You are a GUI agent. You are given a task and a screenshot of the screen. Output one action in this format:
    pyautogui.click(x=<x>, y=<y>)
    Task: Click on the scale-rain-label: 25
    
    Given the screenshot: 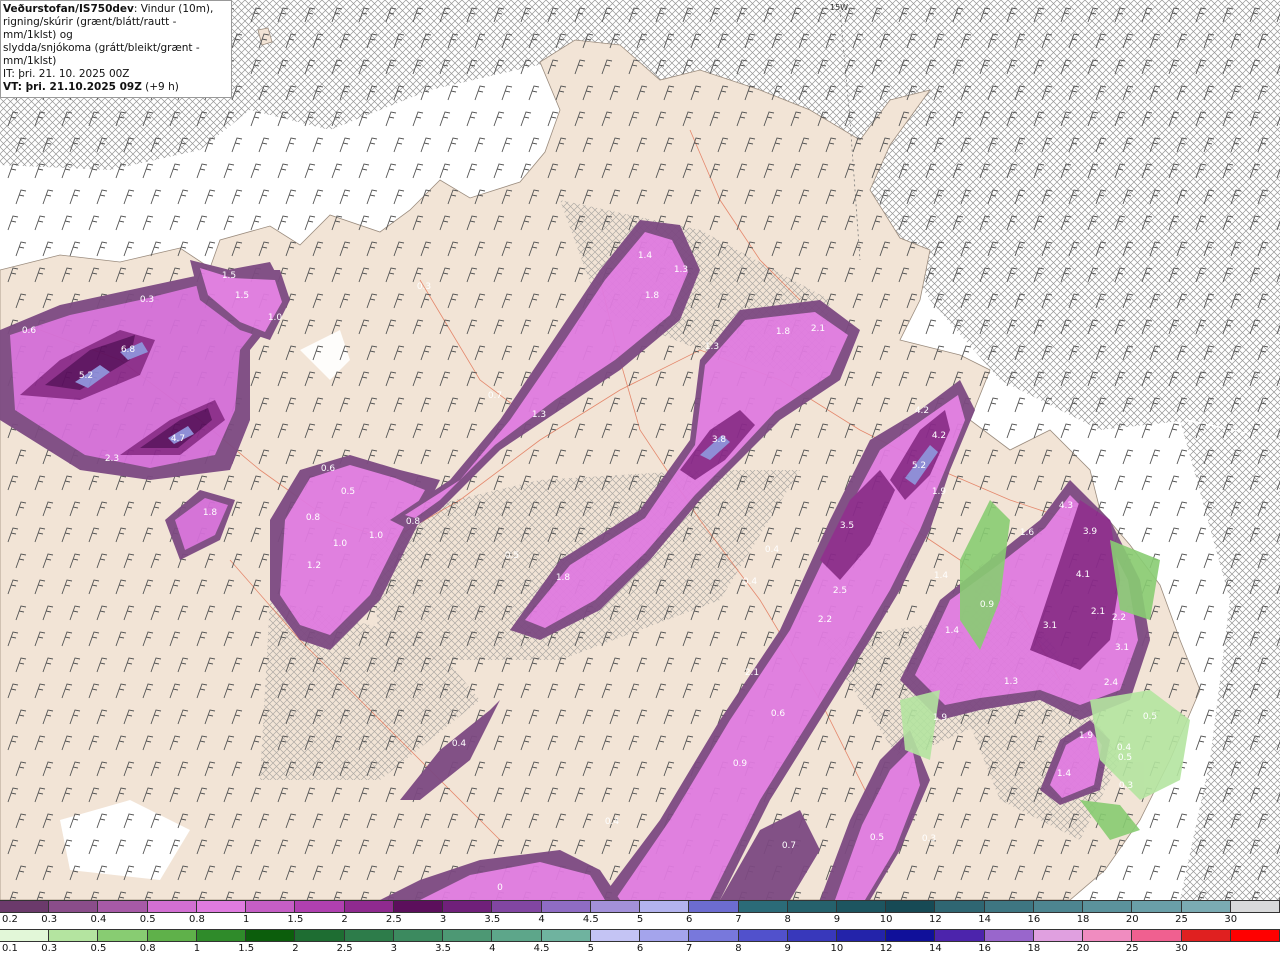 What is the action you would take?
    pyautogui.click(x=1132, y=948)
    